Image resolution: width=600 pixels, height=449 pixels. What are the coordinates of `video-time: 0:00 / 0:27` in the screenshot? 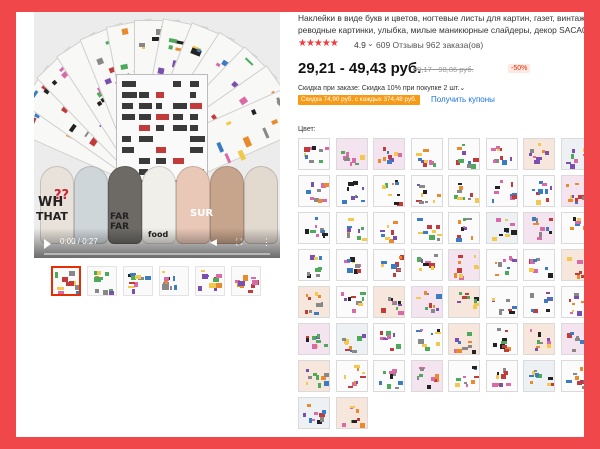 It's located at (79, 241).